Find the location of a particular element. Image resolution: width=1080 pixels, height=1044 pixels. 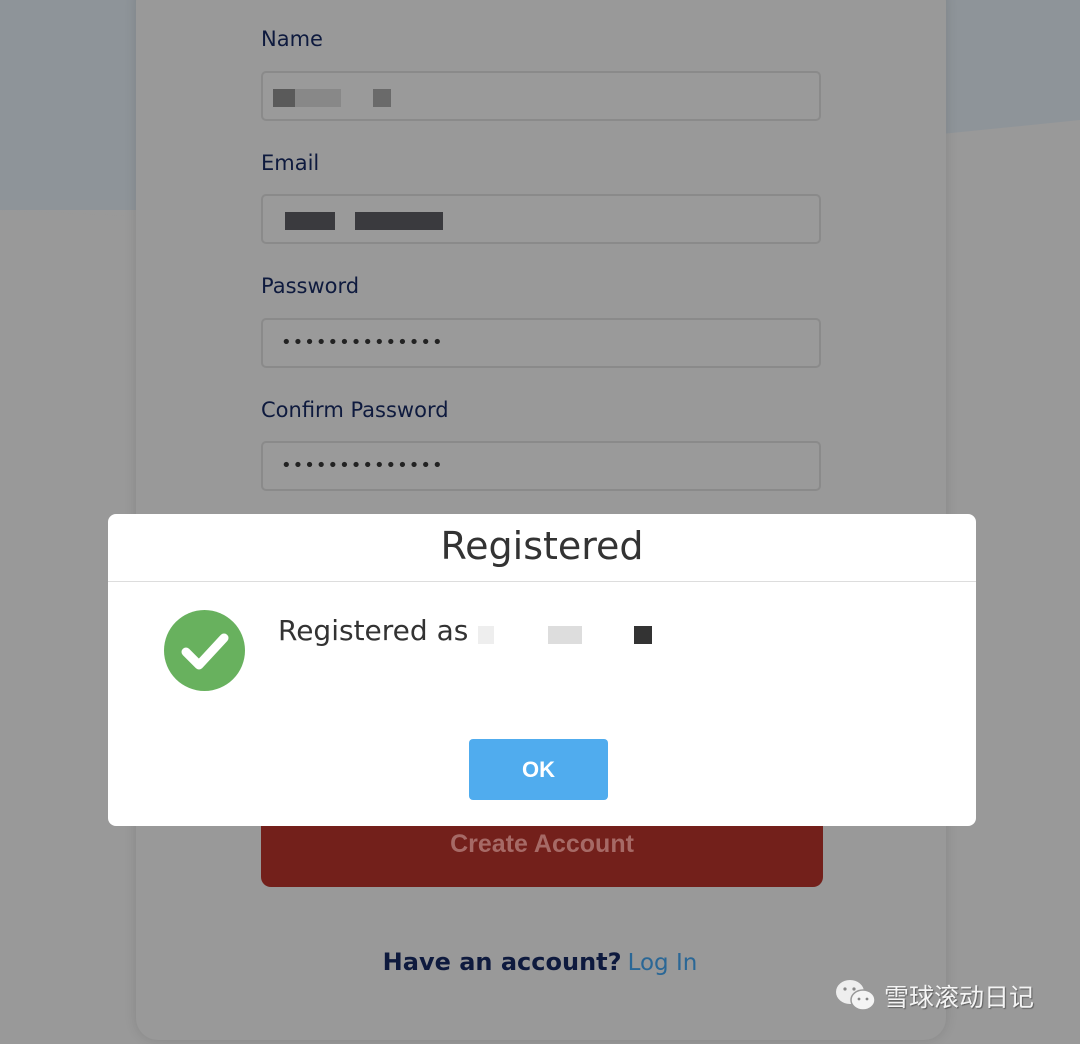

have-account-text: Have an account? is located at coordinates (502, 962).